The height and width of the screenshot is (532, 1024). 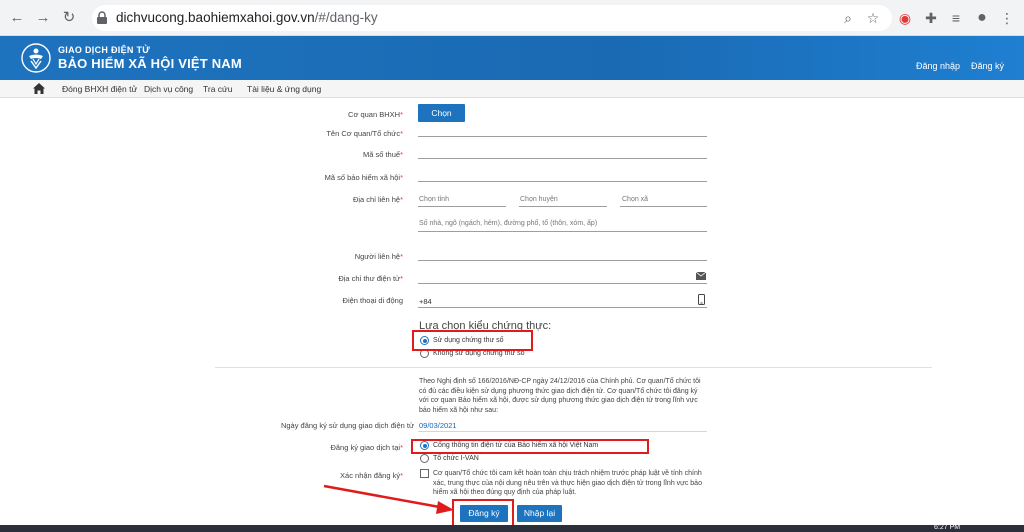 What do you see at coordinates (479, 353) in the screenshot?
I see `cert-option-none-label: Không sử dụng chứng thư số` at bounding box center [479, 353].